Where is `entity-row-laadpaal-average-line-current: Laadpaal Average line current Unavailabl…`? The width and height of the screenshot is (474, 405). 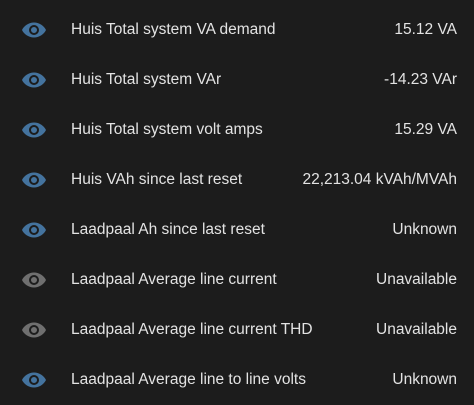 entity-row-laadpaal-average-line-current: Laadpaal Average line current Unavailabl… is located at coordinates (237, 280).